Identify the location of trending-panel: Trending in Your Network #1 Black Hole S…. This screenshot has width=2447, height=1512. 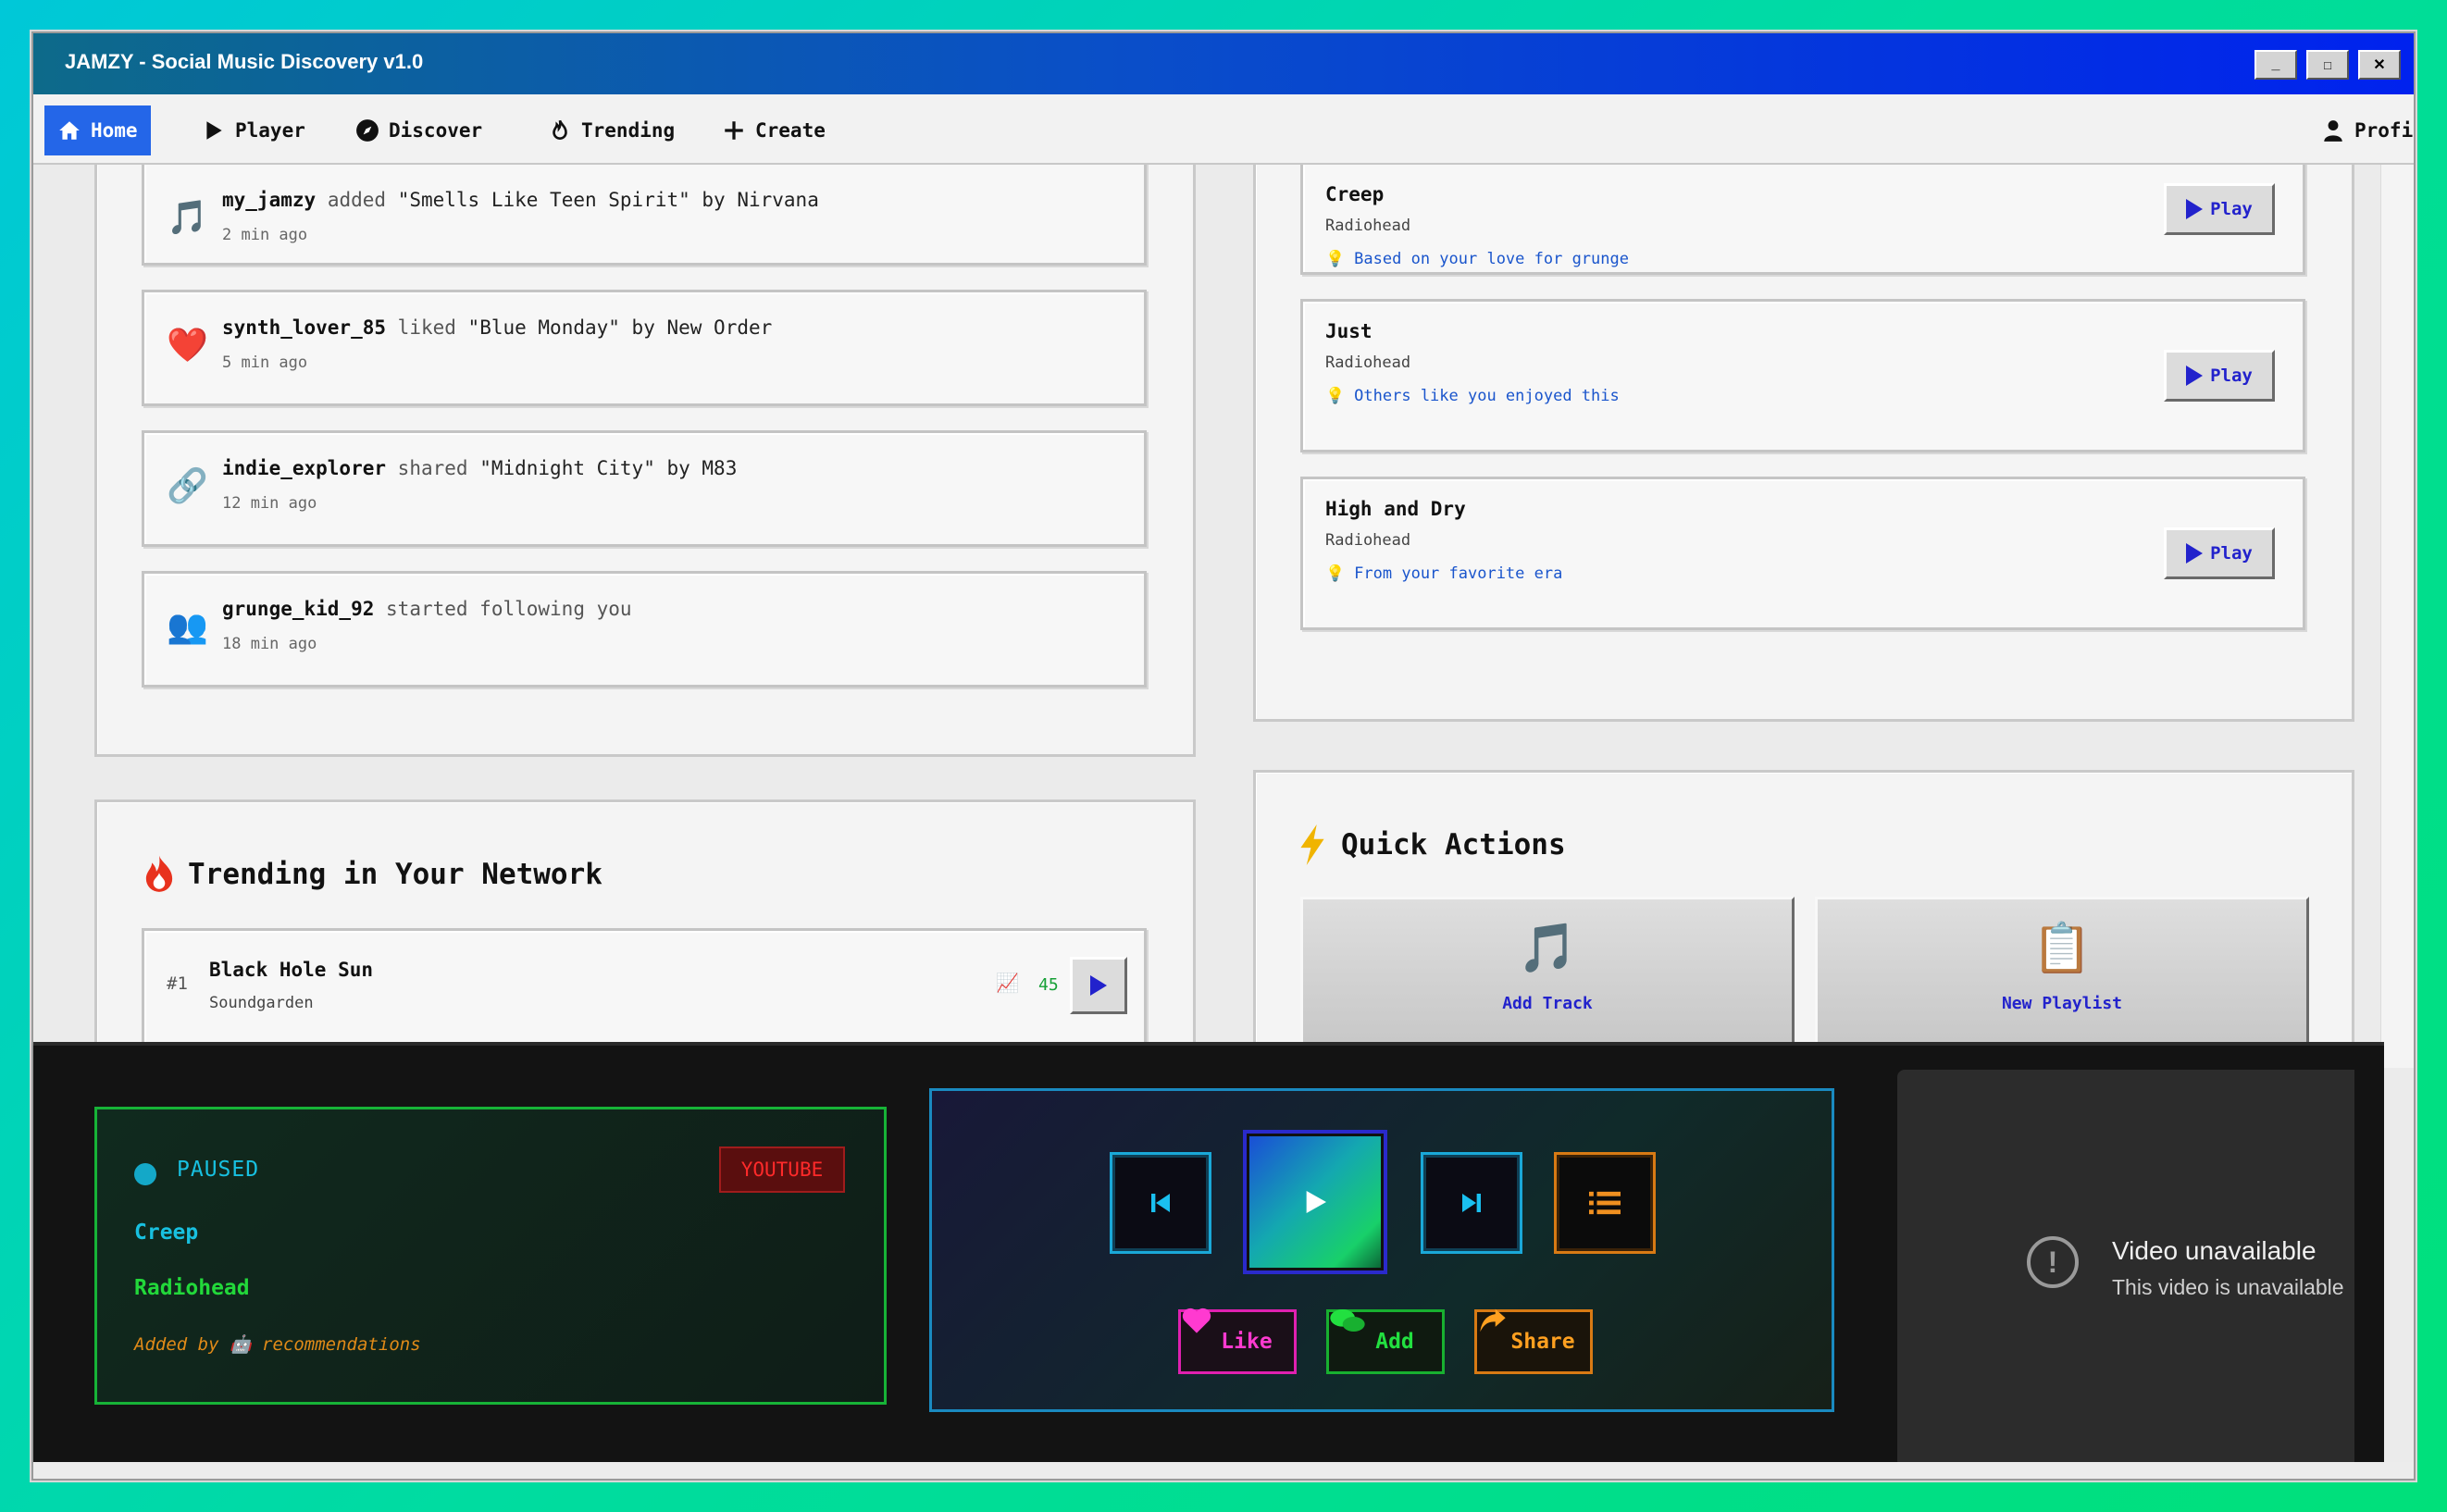
(645, 933).